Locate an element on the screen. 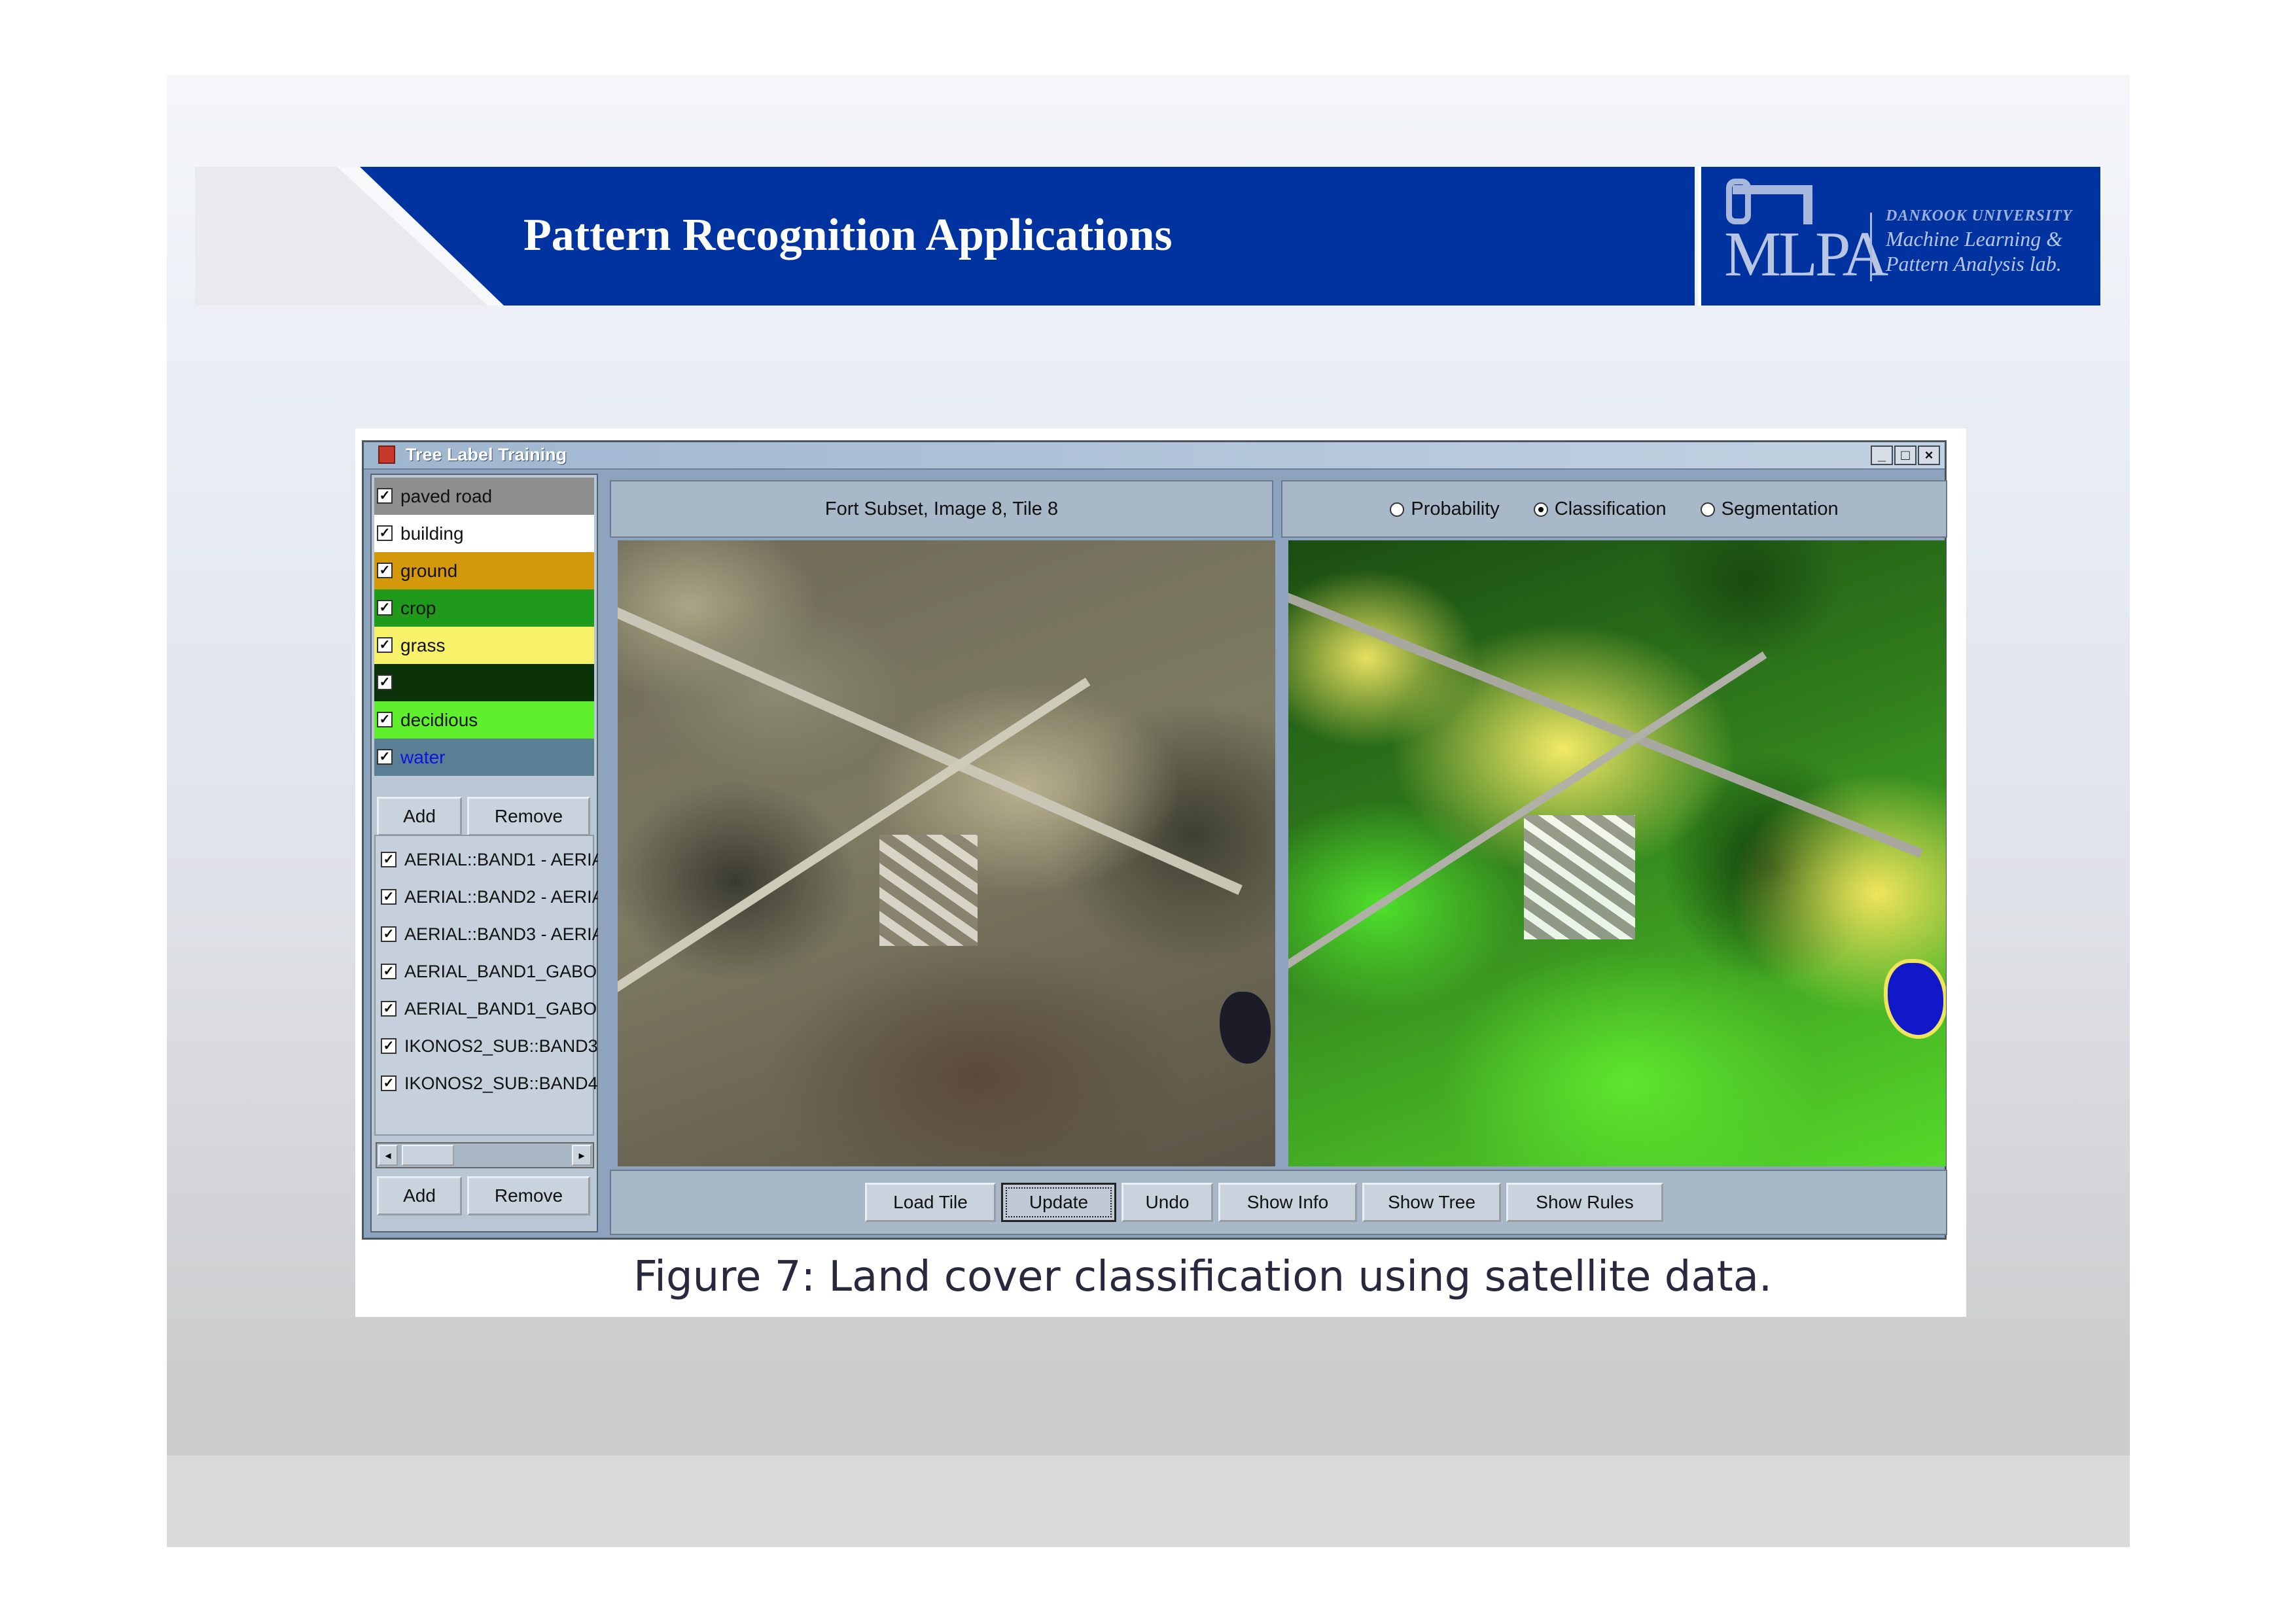 The image size is (2296, 1623). label-name: decidious is located at coordinates (439, 720).